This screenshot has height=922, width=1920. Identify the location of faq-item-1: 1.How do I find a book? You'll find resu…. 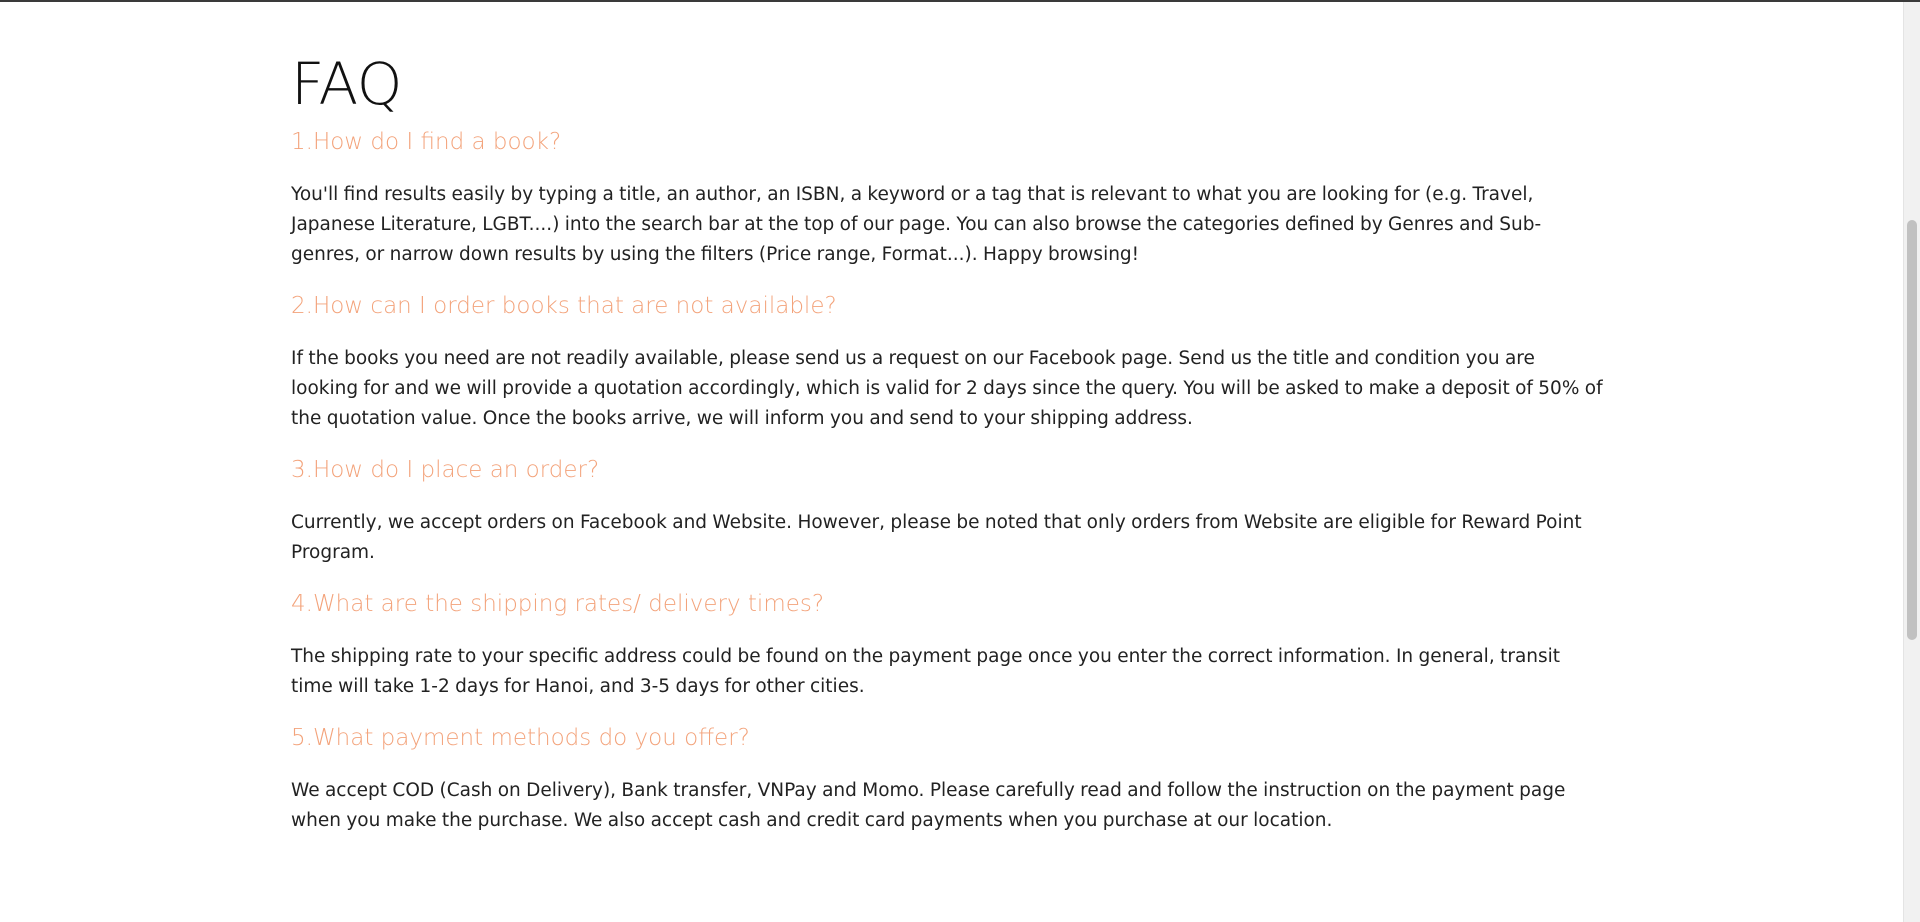
(949, 198).